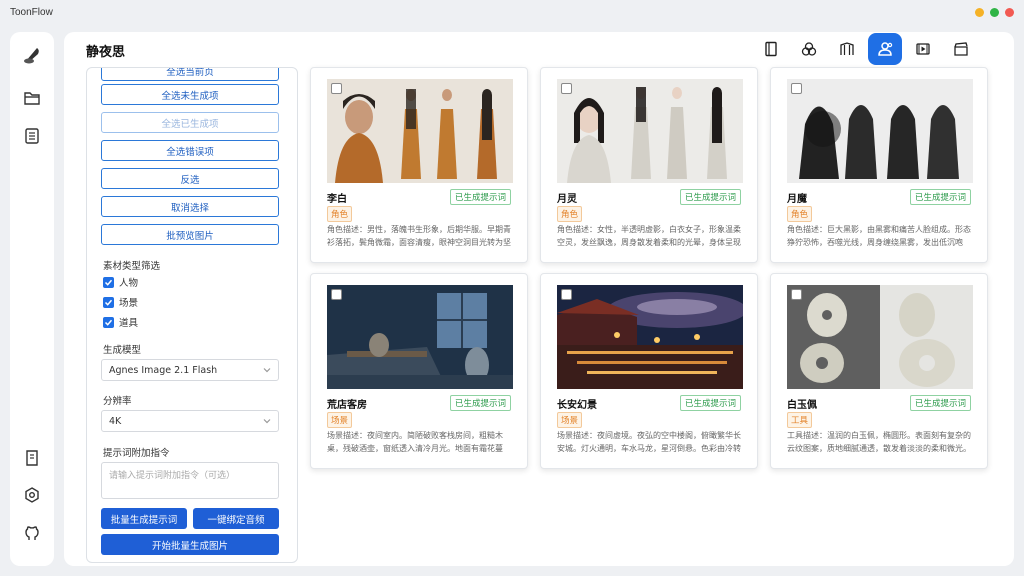 This screenshot has width=1024, height=576. I want to click on select-current-page-button: 全选当前页, so click(190, 74).